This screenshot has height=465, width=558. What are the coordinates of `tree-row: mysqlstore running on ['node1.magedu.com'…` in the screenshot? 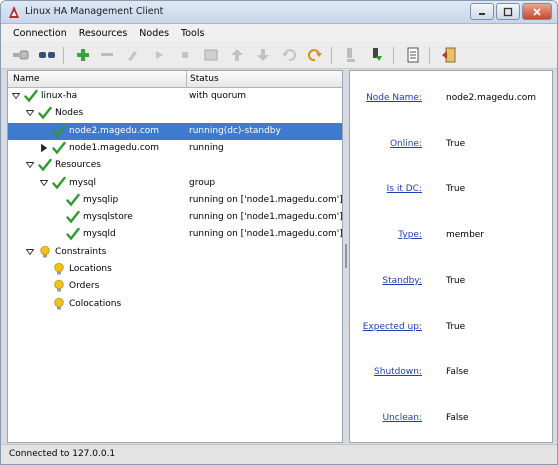 It's located at (175, 217).